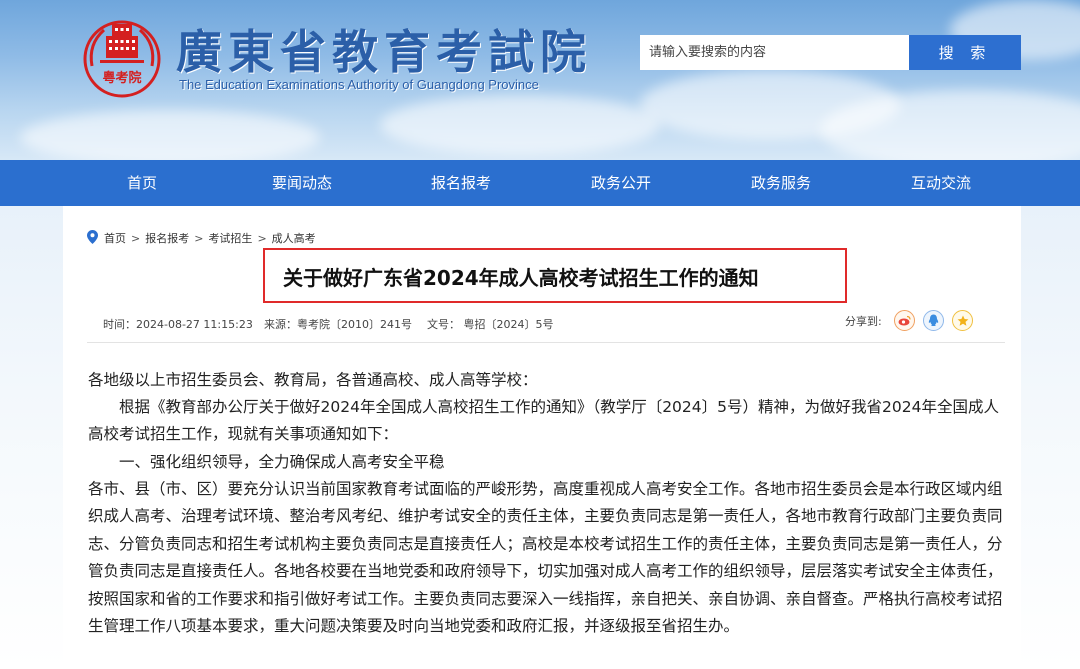 This screenshot has width=1080, height=669. Describe the element at coordinates (384, 52) in the screenshot. I see `site-title: 廣東省教育考試院` at that location.